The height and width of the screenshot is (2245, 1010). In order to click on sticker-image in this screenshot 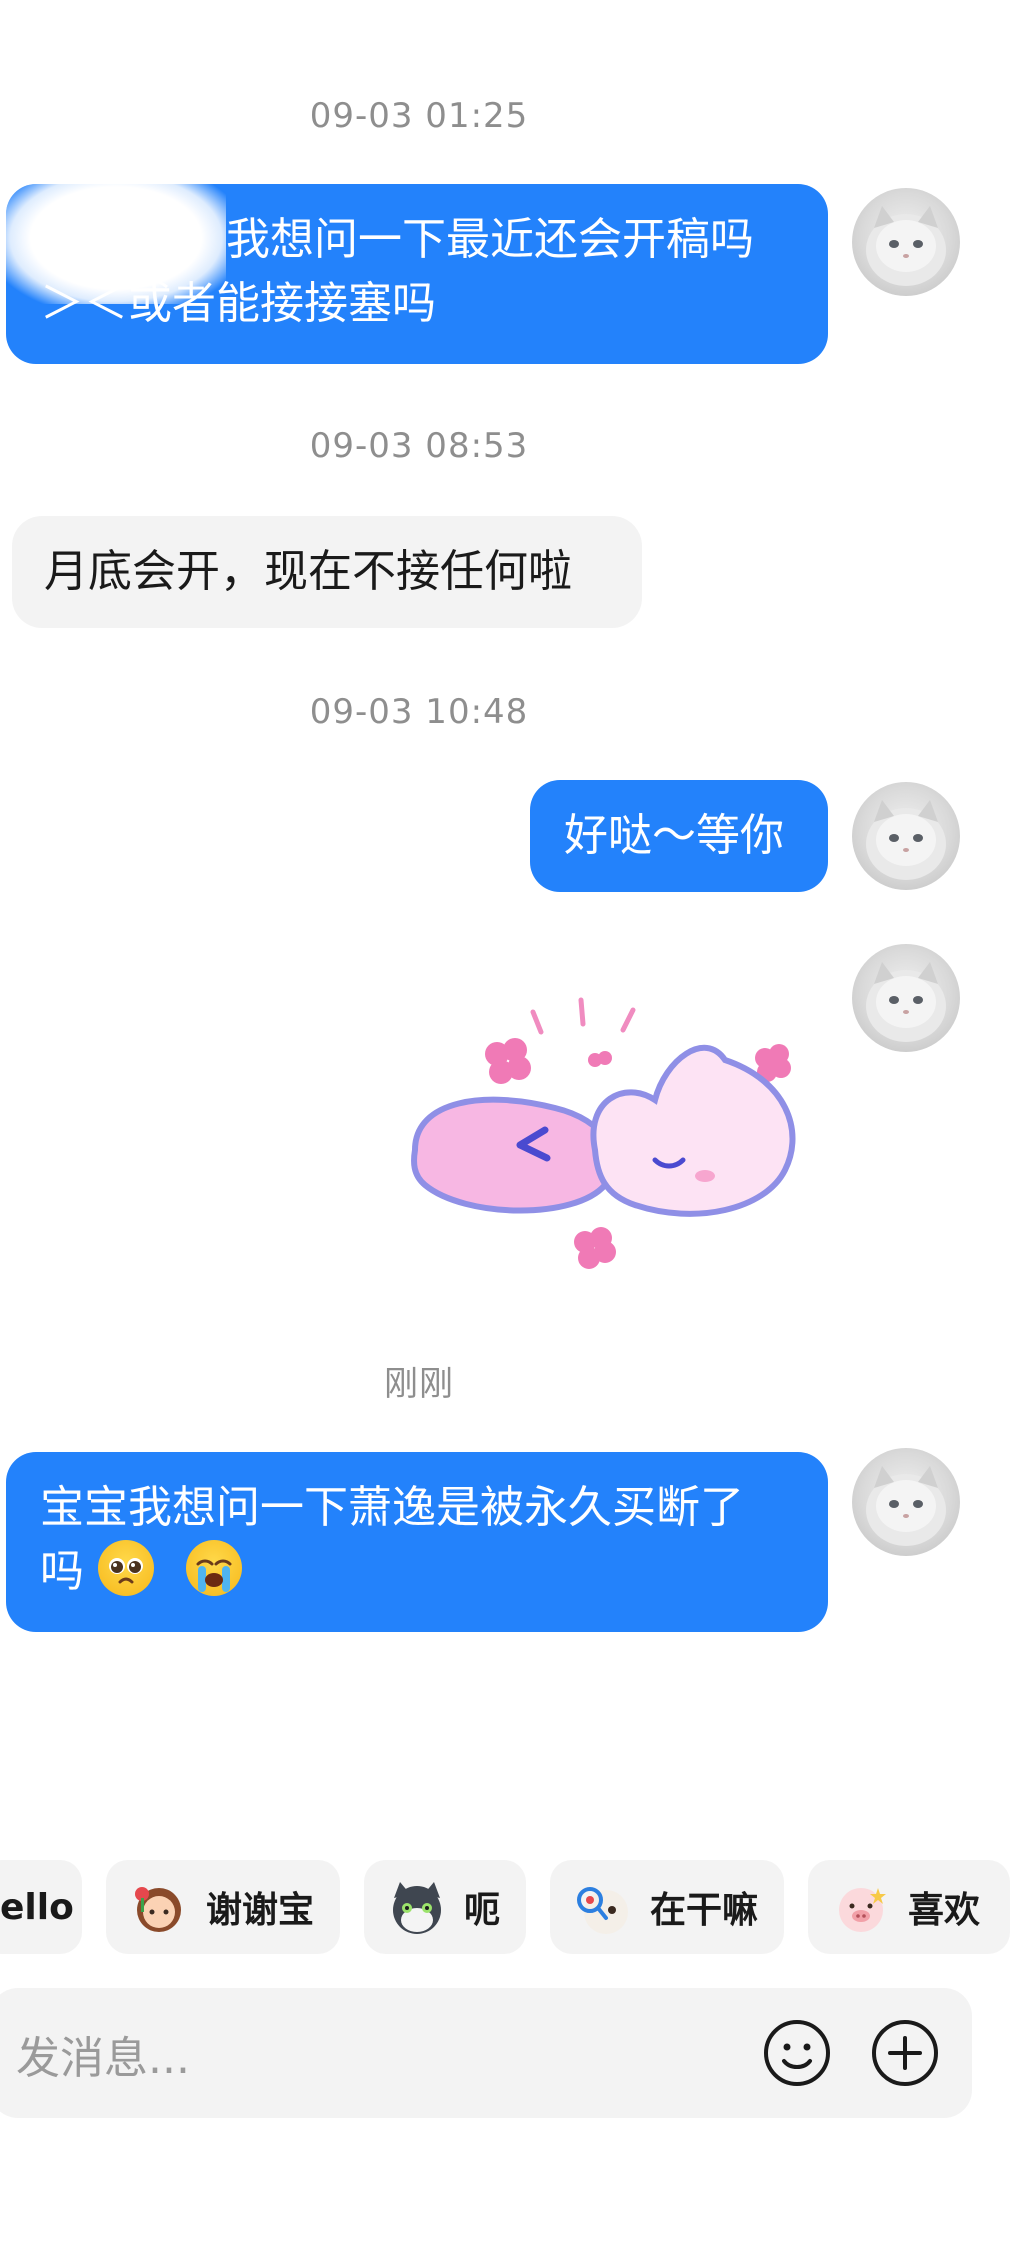, I will do `click(610, 1125)`.